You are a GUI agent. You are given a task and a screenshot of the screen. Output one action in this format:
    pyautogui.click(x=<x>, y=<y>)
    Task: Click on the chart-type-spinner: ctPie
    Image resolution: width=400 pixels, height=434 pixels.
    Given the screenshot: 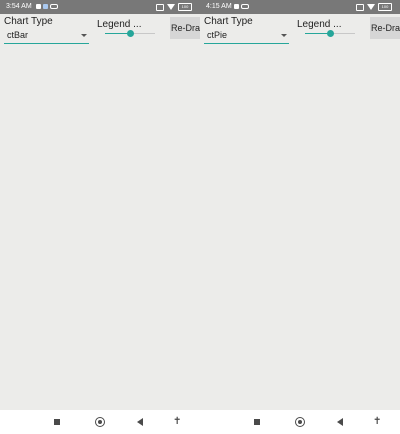 What is the action you would take?
    pyautogui.click(x=246, y=36)
    